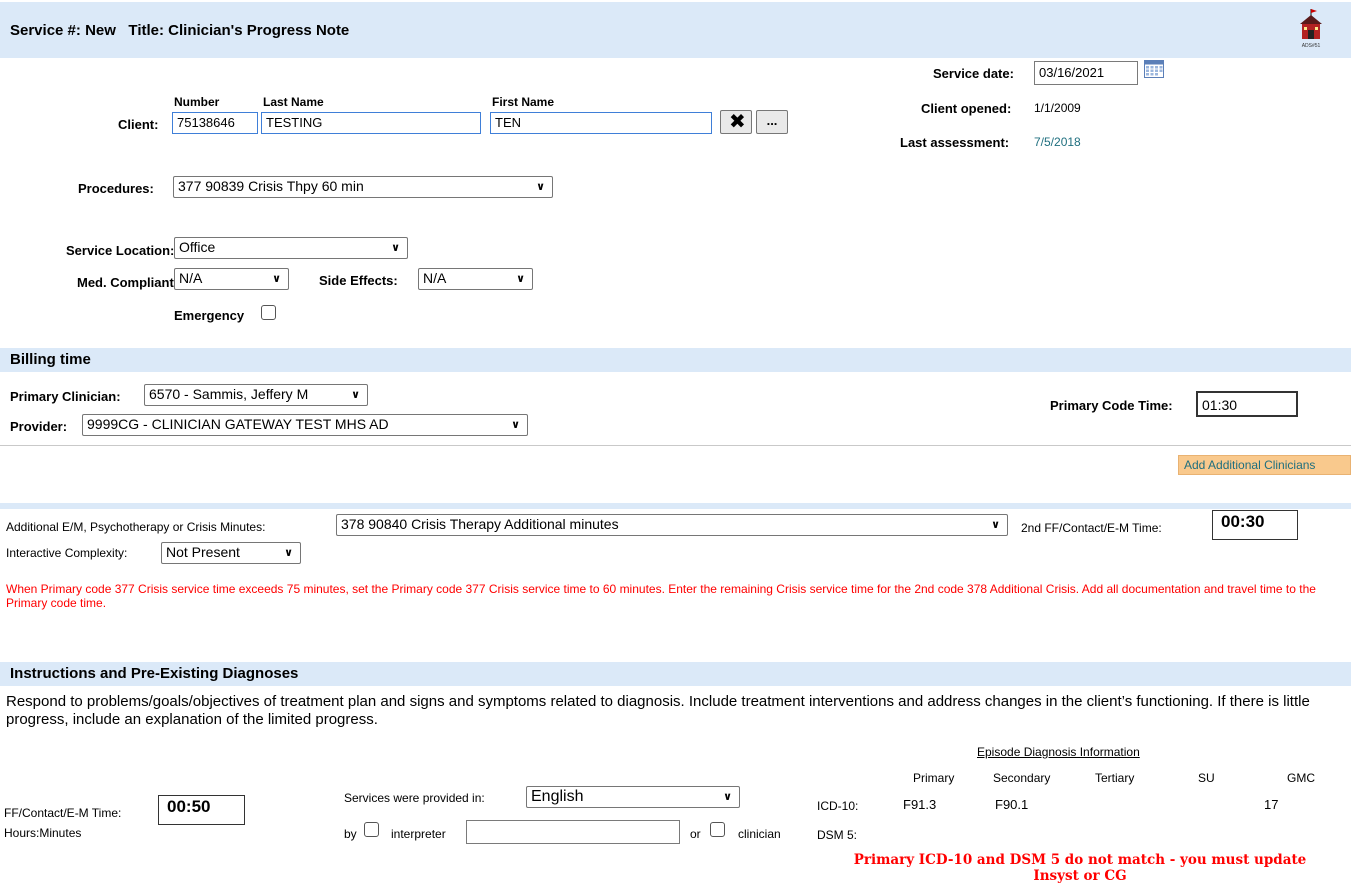  What do you see at coordinates (128, 282) in the screenshot?
I see `med-compliant-label: Med. Compliant:` at bounding box center [128, 282].